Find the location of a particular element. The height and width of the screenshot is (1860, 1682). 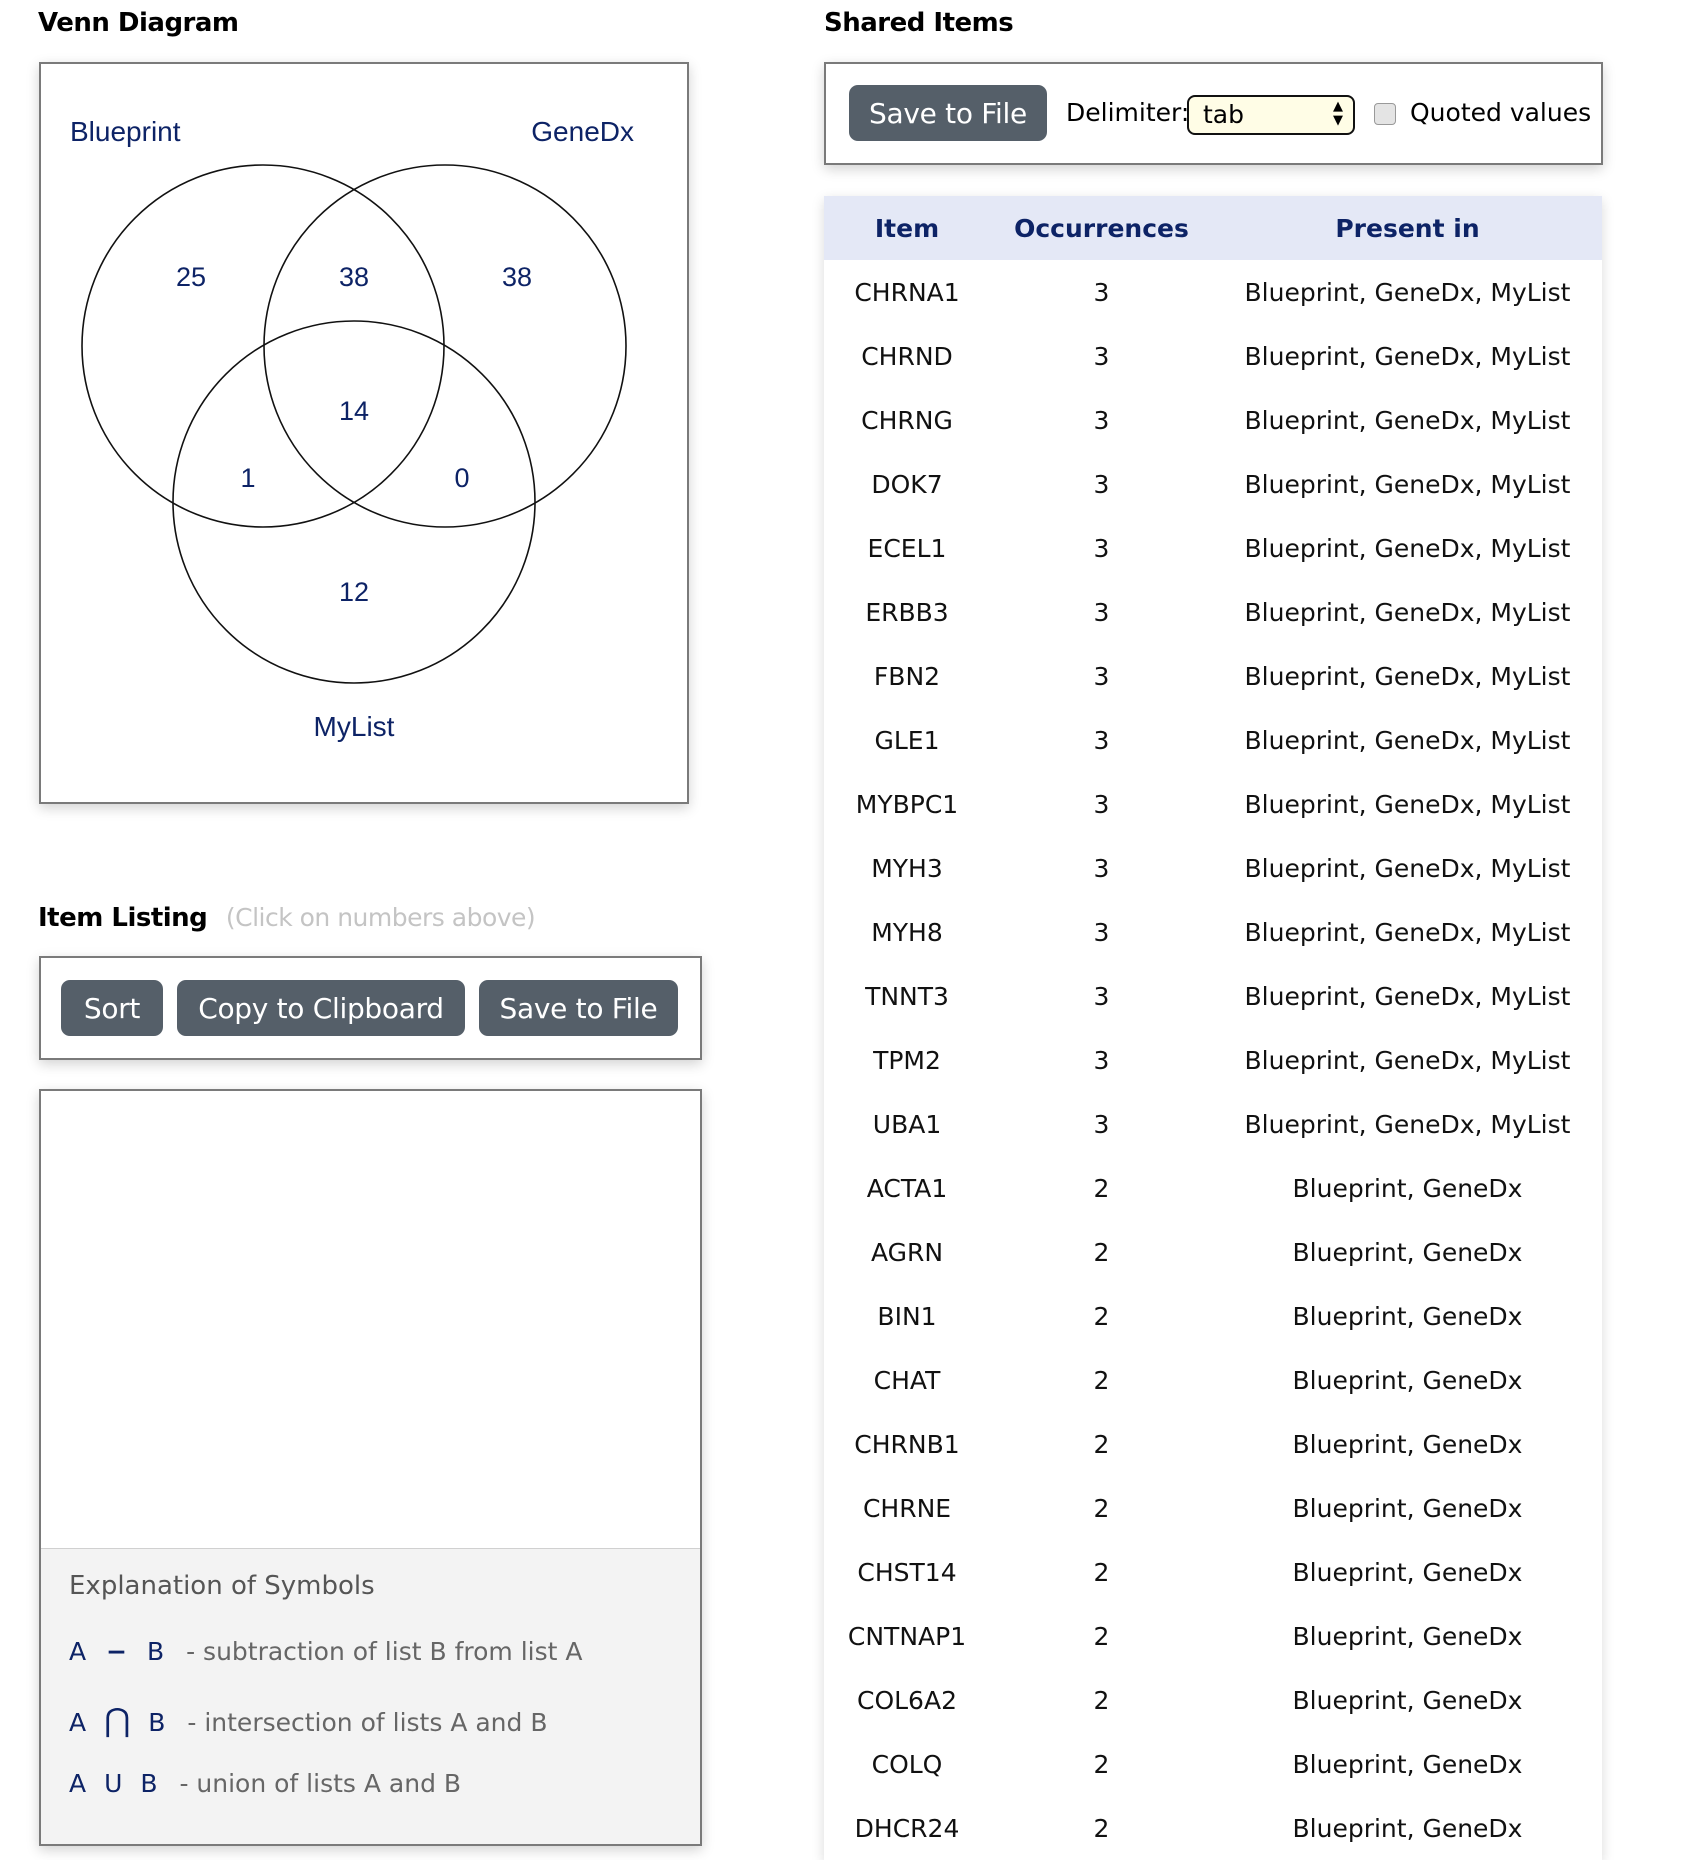

table-row: GLE1 3 Blueprint, GeneDx, MyList is located at coordinates (1213, 740).